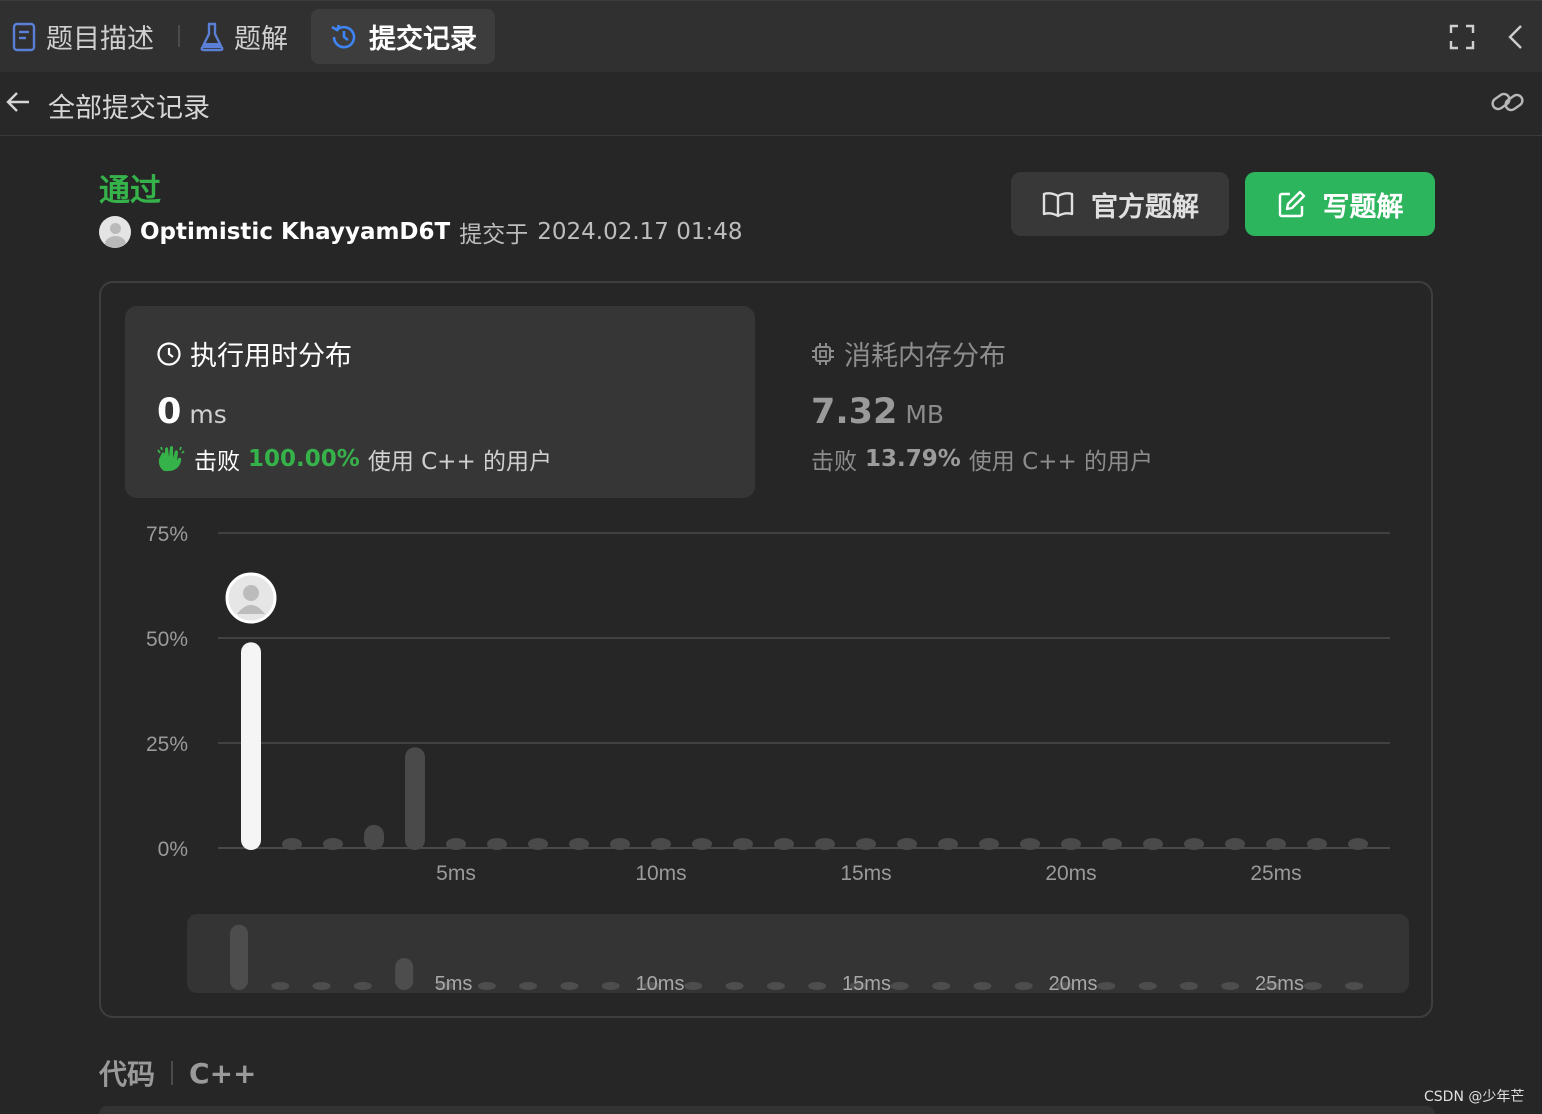  Describe the element at coordinates (173, 849) in the screenshot. I see `y-tick-label: 0%` at that location.